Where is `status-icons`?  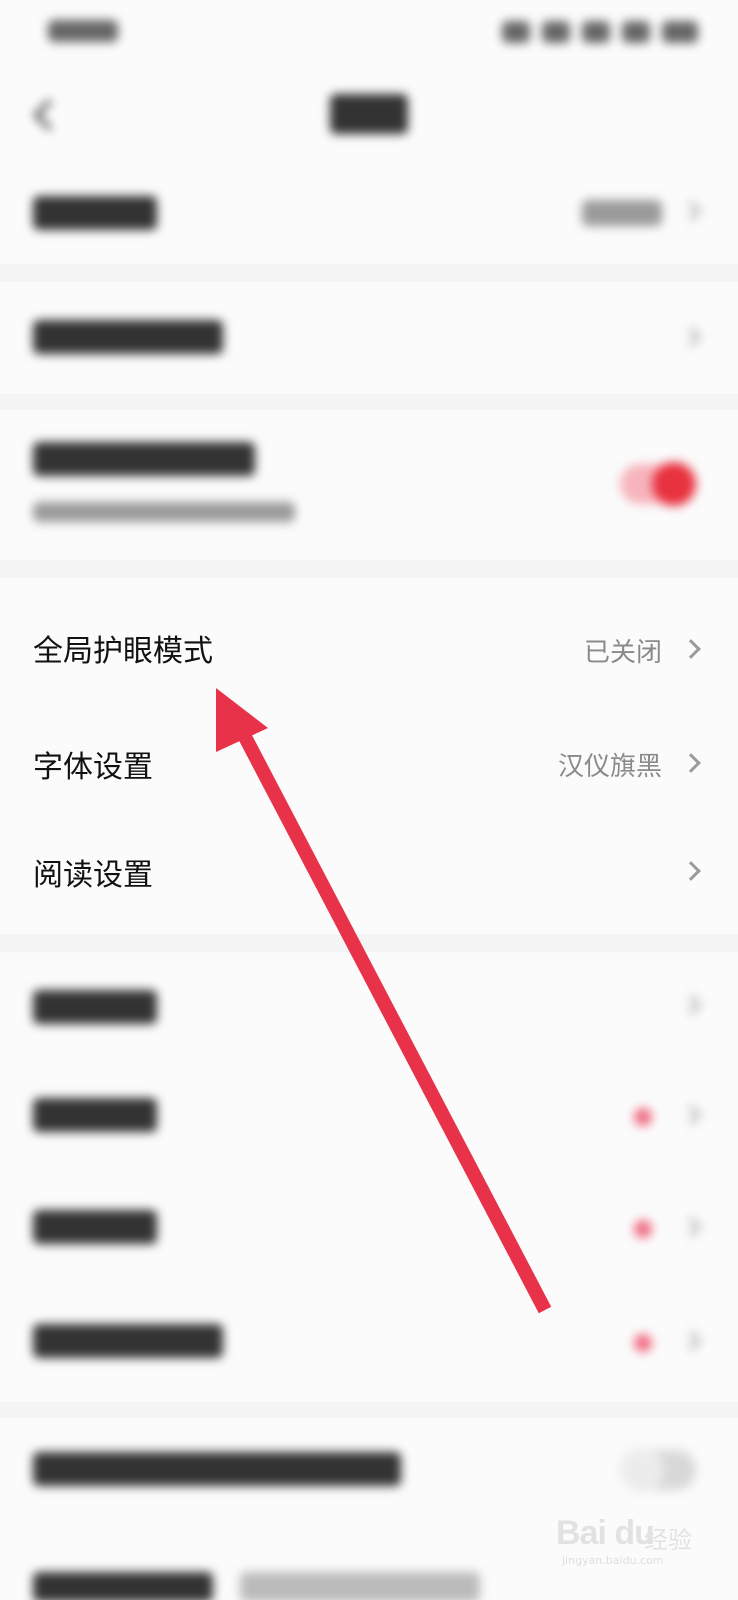
status-icons is located at coordinates (598, 32).